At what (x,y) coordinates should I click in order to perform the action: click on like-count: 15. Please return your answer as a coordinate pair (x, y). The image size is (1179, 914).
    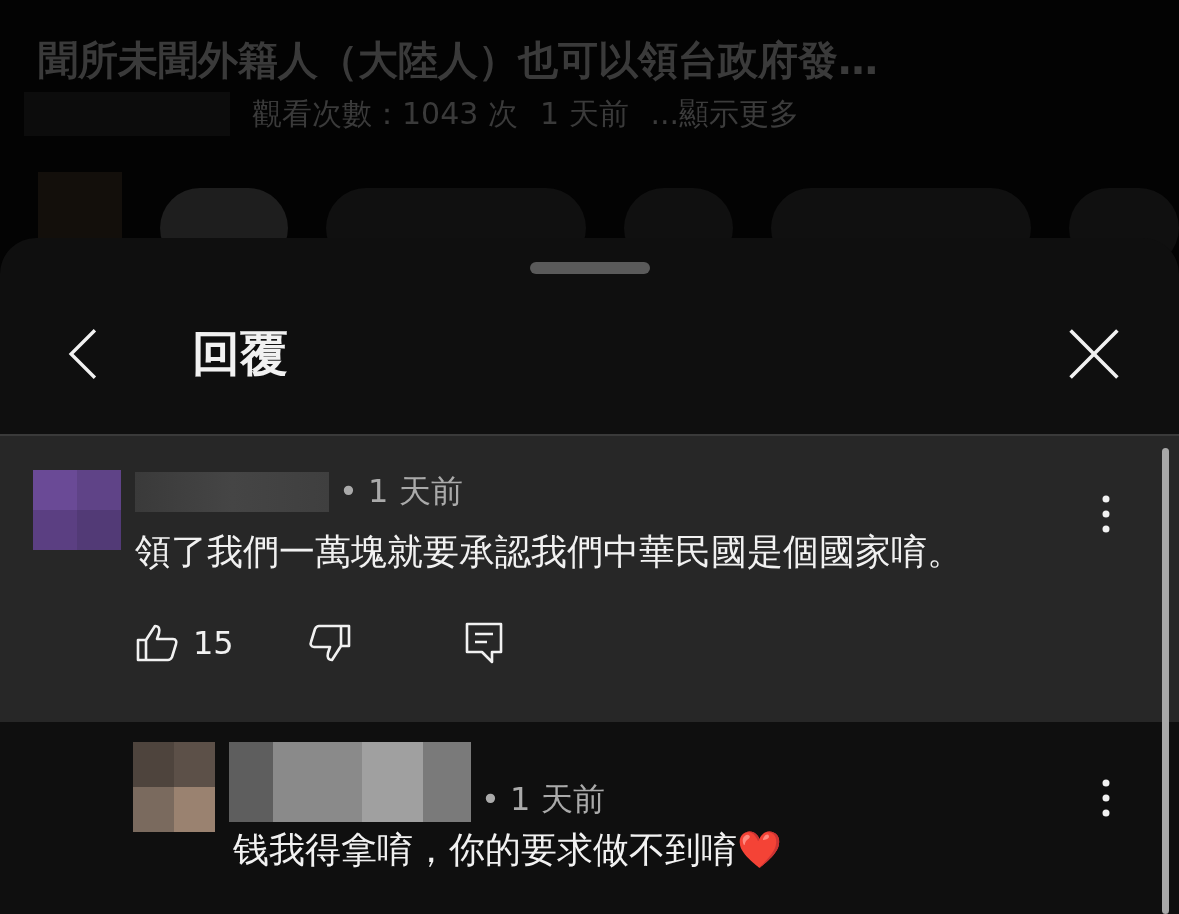
    Looking at the image, I should click on (213, 643).